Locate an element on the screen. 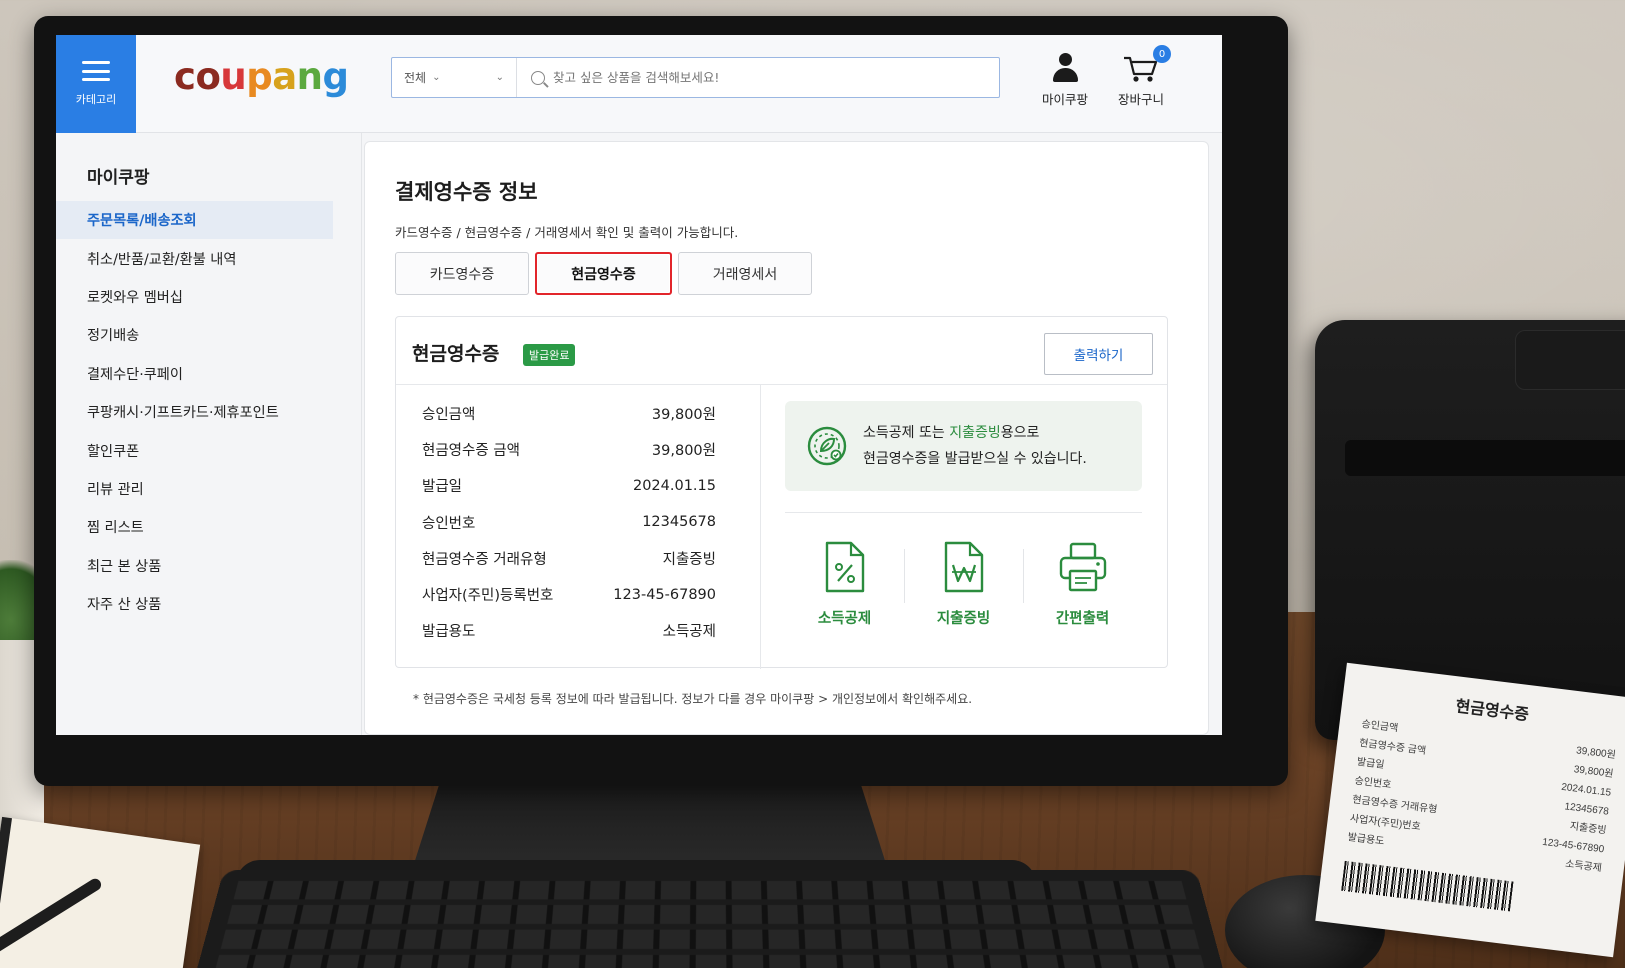 The image size is (1625, 968). print-button: 출력하기 is located at coordinates (1098, 354).